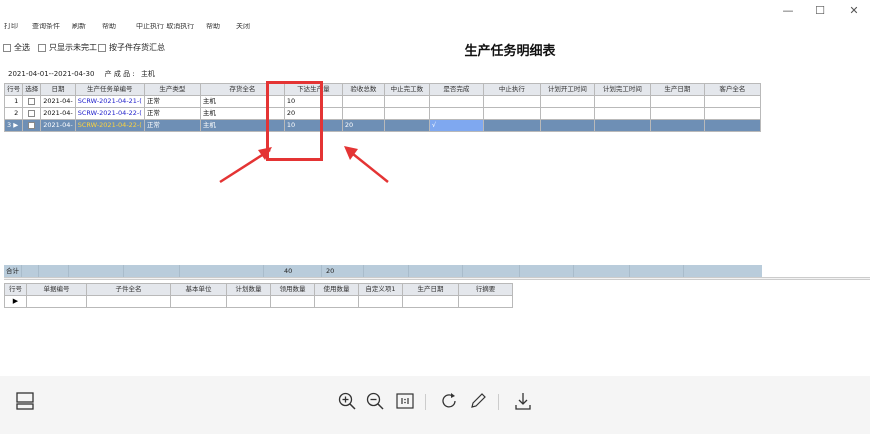 The image size is (870, 434). I want to click on cell-done: √, so click(456, 125).